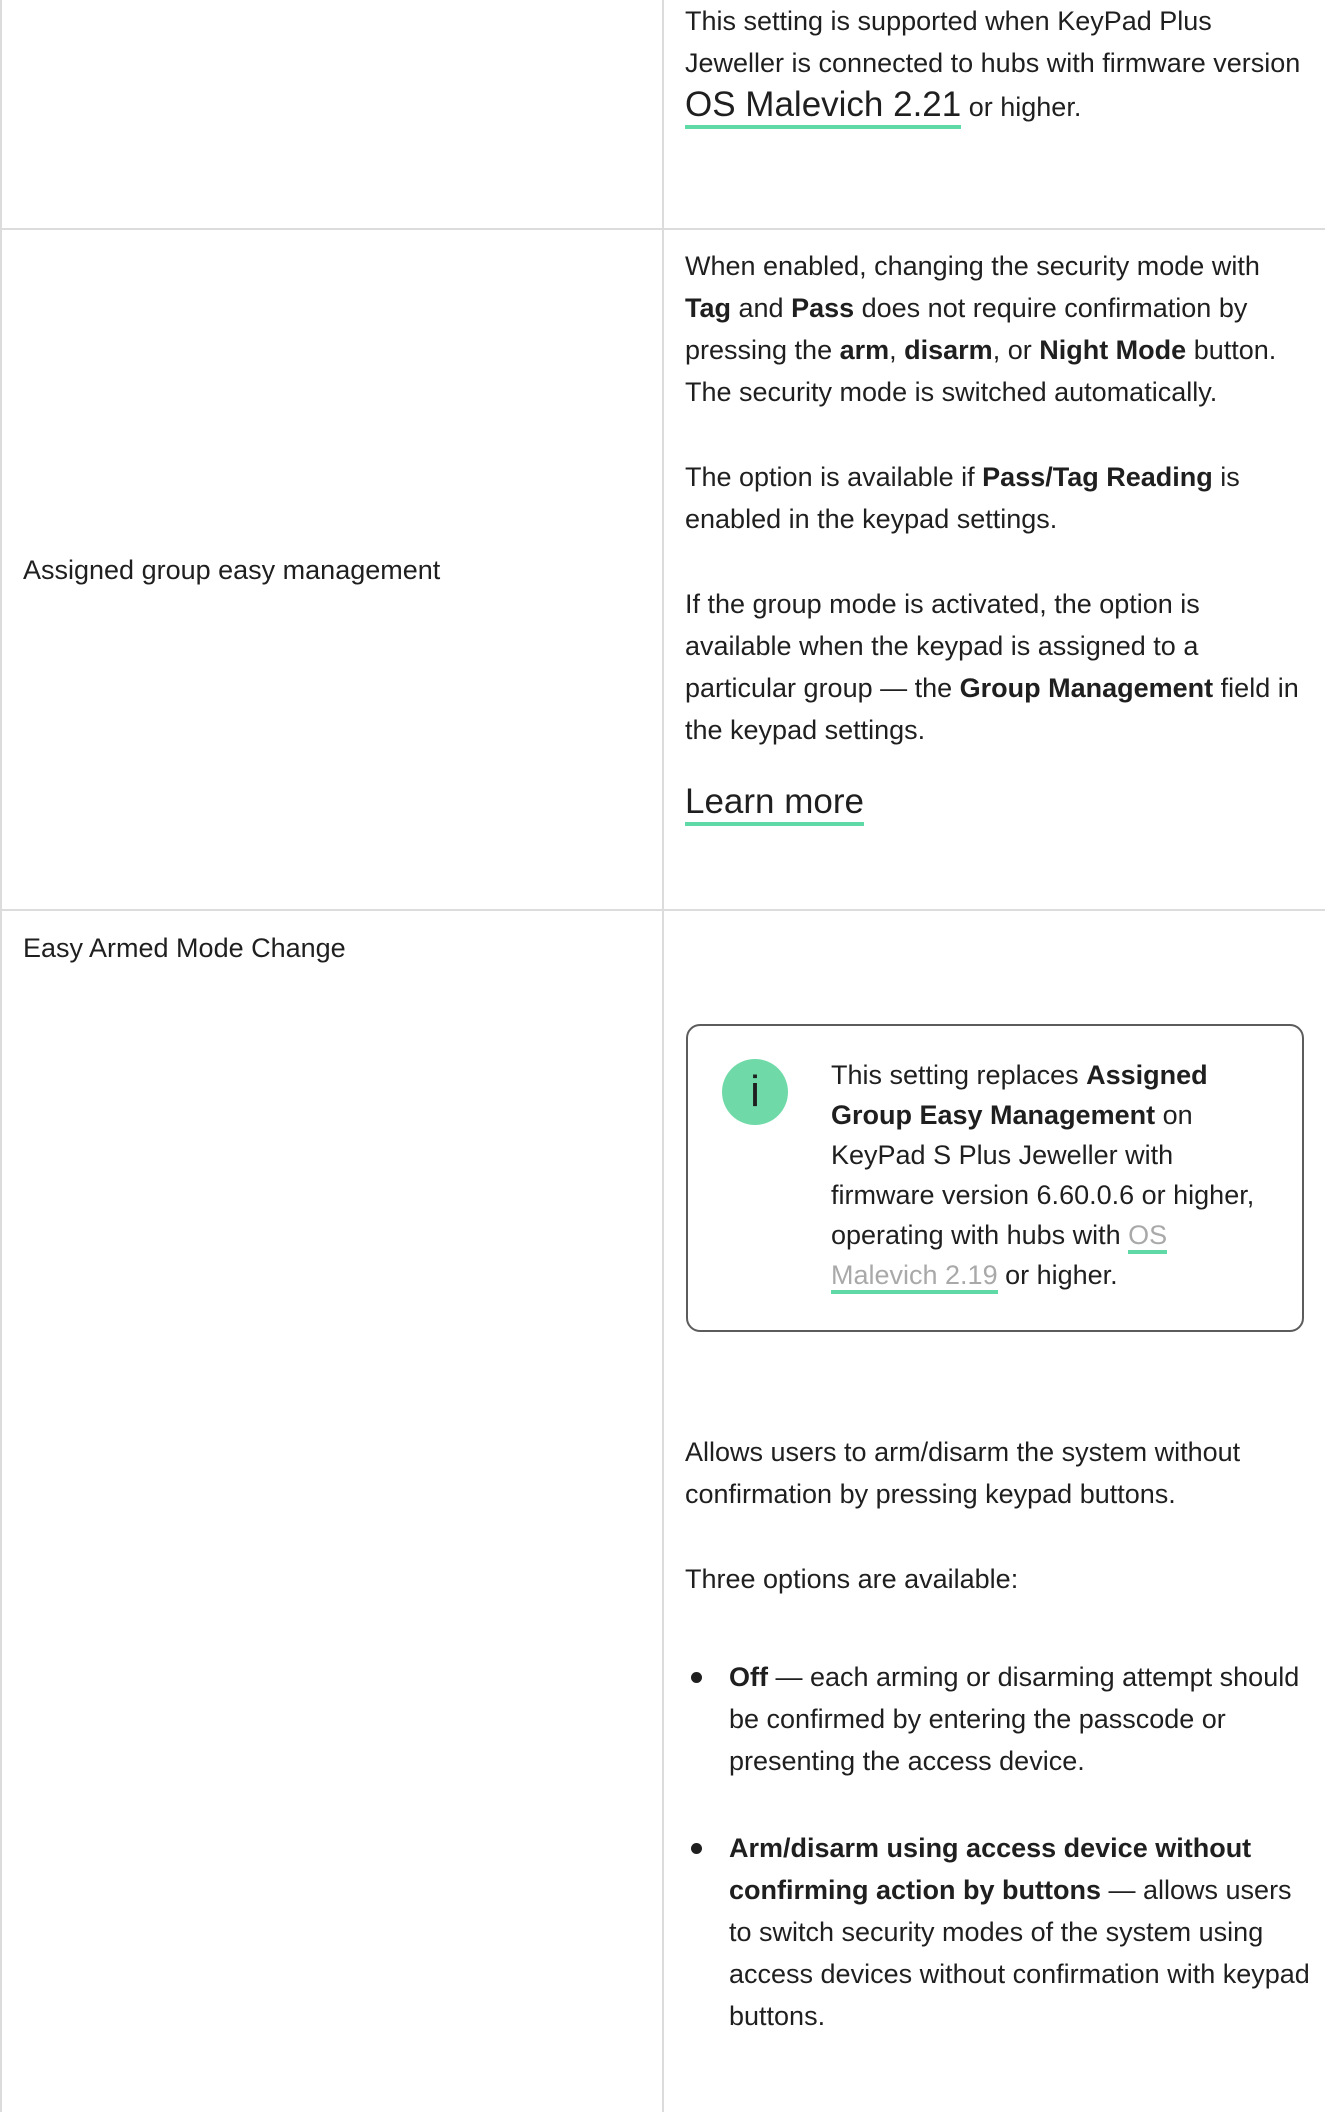 Image resolution: width=1325 pixels, height=2112 pixels. I want to click on row3-label: Easy Armed Mode Change, so click(184, 948).